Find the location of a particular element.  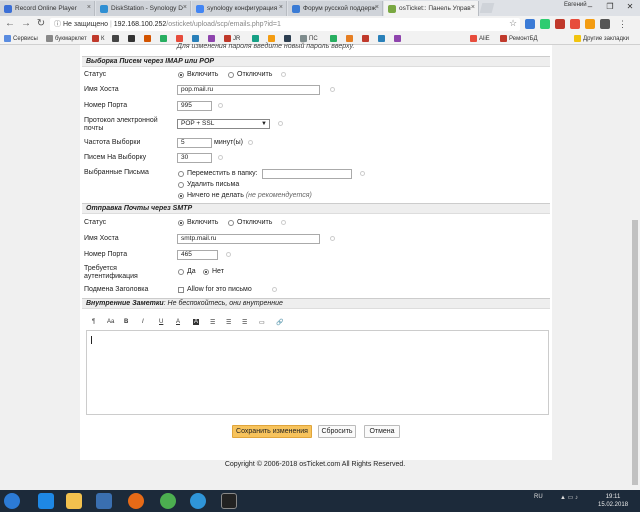

ordered-list-icon: ☰ is located at coordinates (244, 322).